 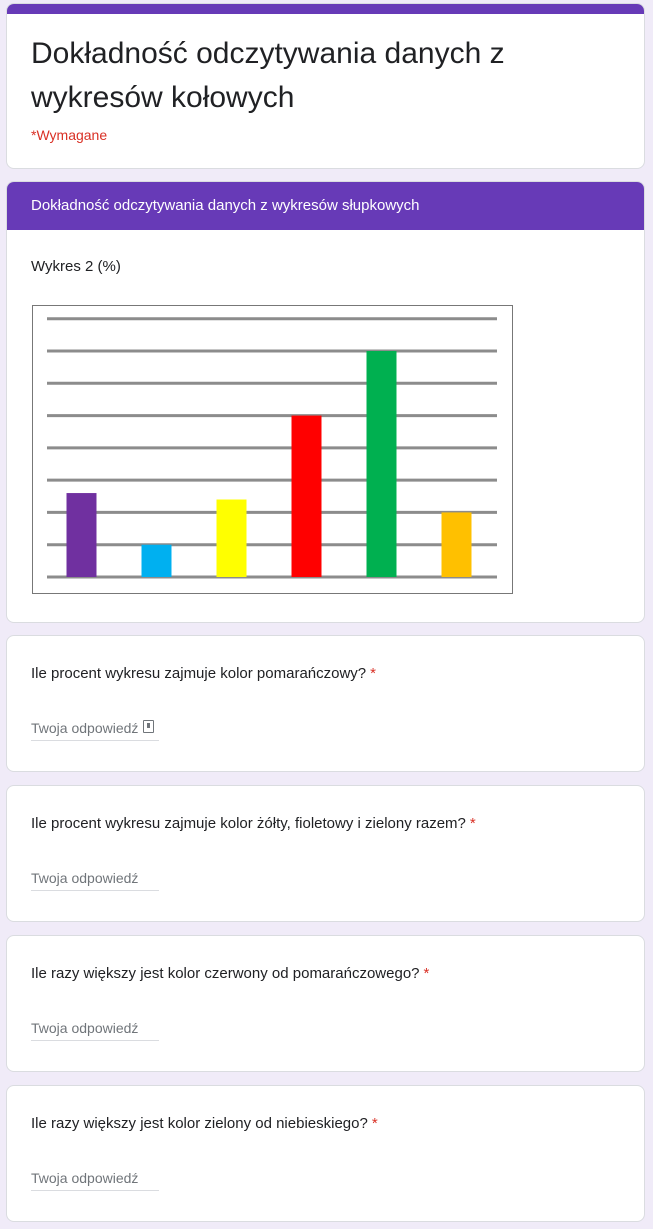 What do you see at coordinates (325, 9) in the screenshot?
I see `accent-bar` at bounding box center [325, 9].